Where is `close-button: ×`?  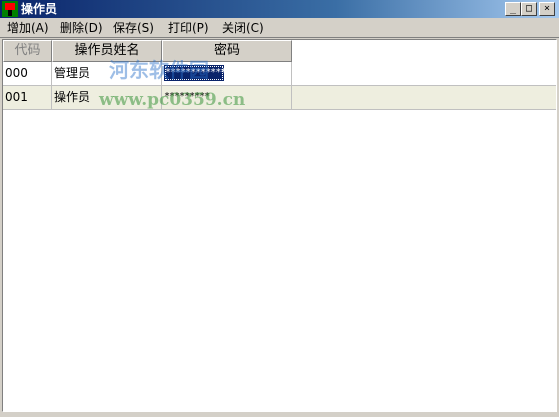
close-button: × is located at coordinates (547, 9).